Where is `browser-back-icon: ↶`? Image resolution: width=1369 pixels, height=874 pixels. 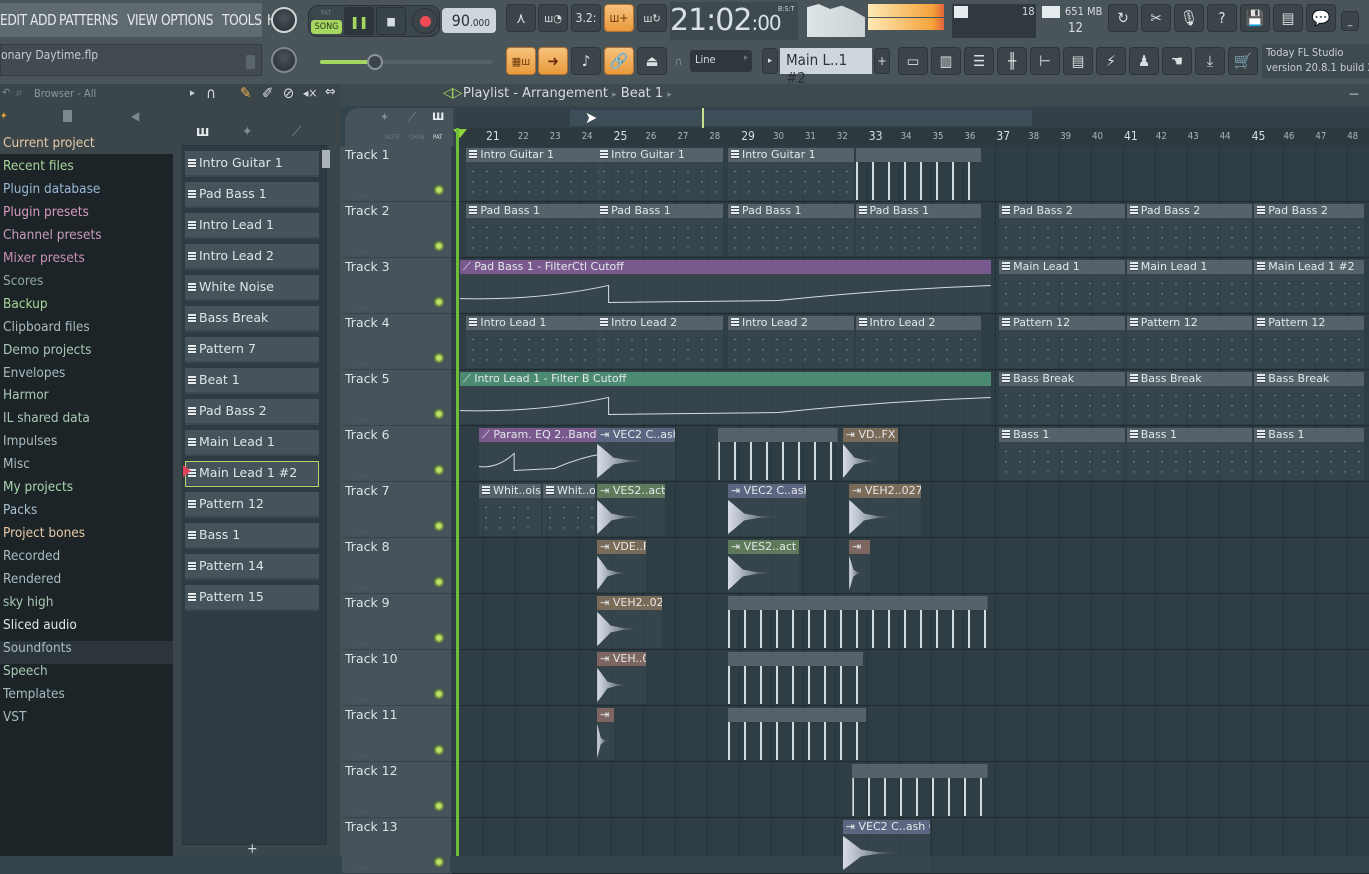
browser-back-icon: ↶ is located at coordinates (6, 92).